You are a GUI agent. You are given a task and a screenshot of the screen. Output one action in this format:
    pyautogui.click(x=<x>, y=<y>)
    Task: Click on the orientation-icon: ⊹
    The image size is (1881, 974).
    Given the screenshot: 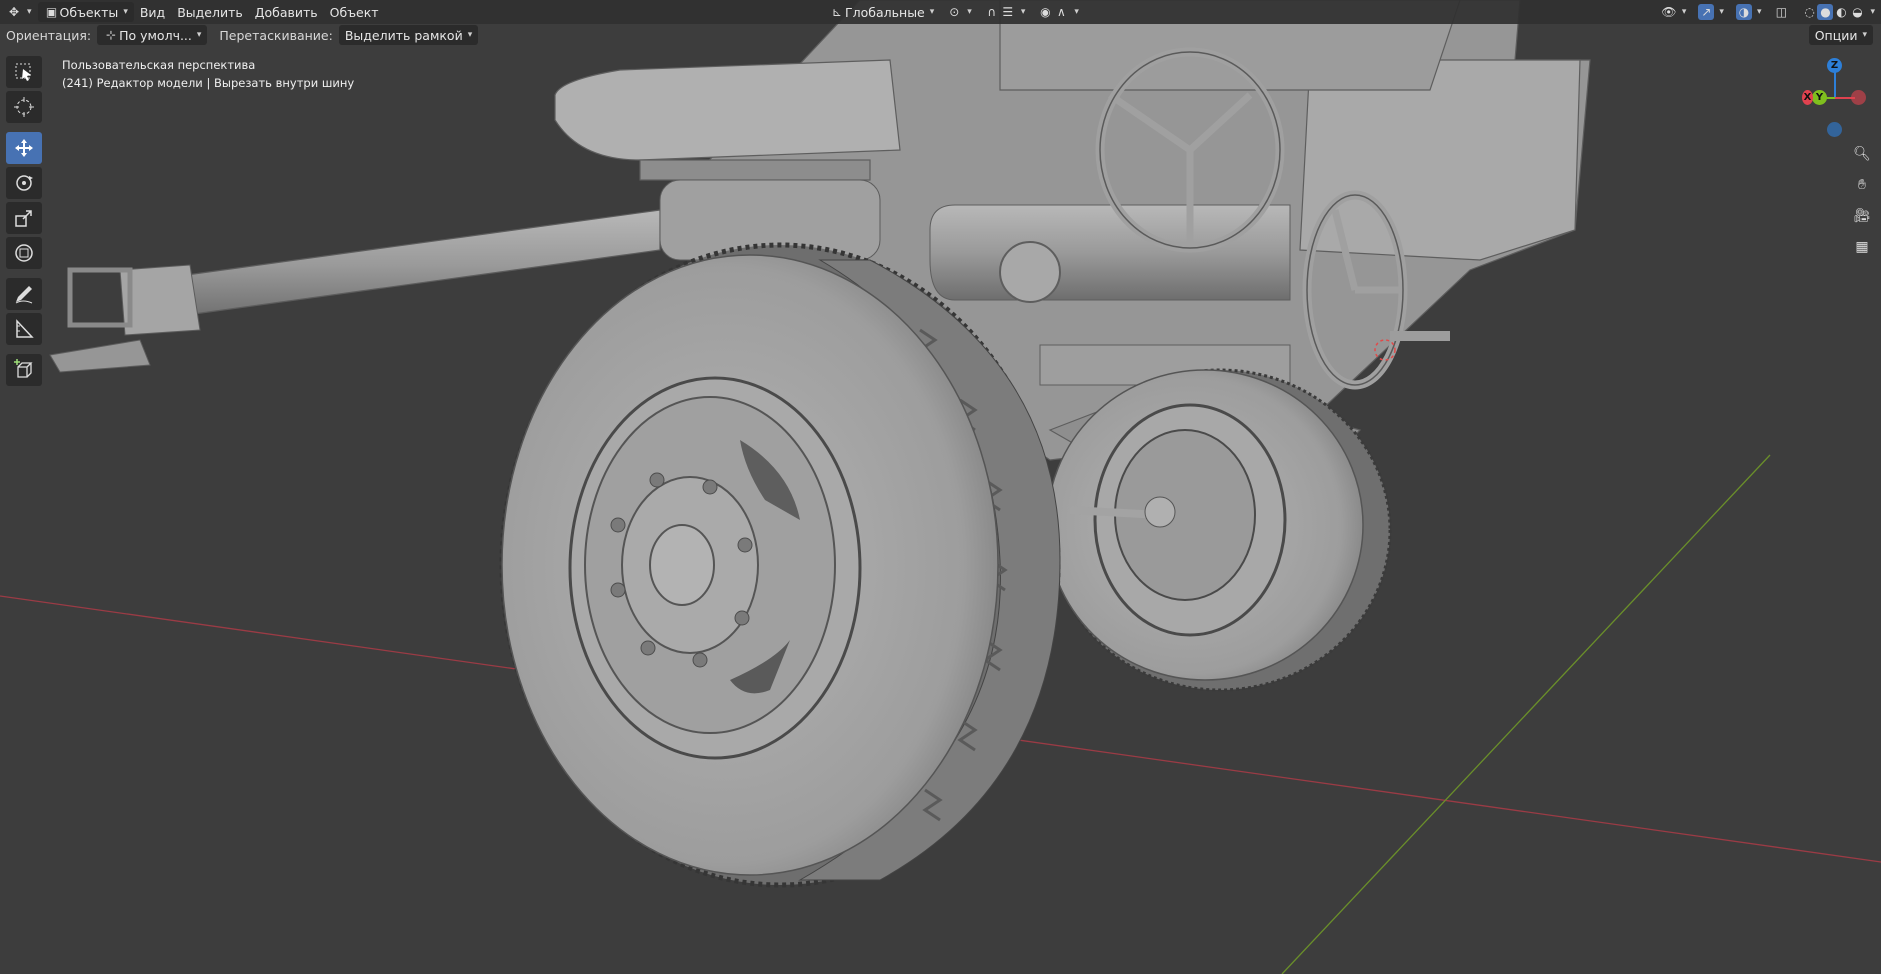 What is the action you would take?
    pyautogui.click(x=111, y=35)
    